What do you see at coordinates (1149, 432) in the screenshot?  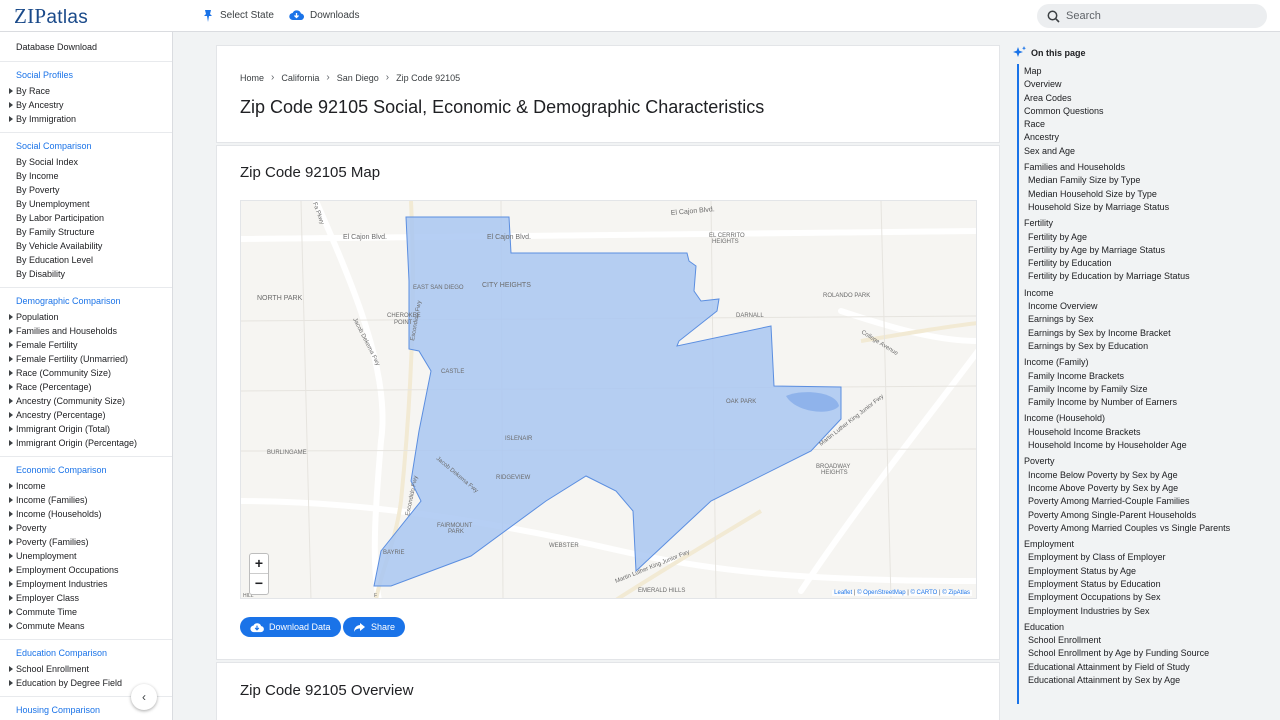 I see `toc-item: Household Income Brackets` at bounding box center [1149, 432].